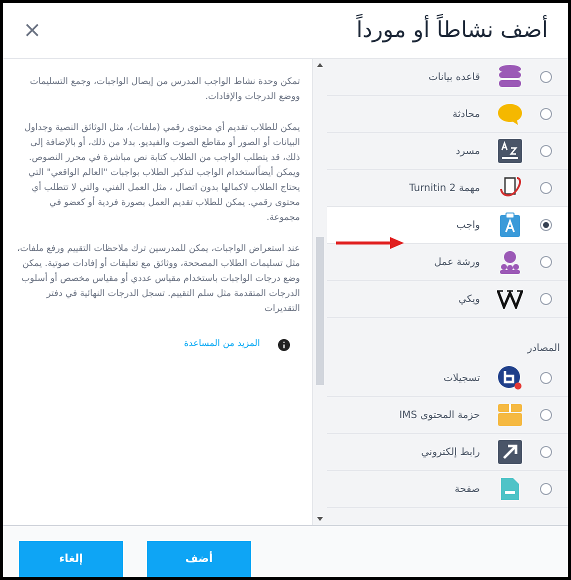 This screenshot has height=580, width=571. What do you see at coordinates (161, 173) in the screenshot?
I see `description-paragraph: يمكن للطلاب تقديم أي محتوى رقمي (ملفات)، مثل الوثائق النصية وجداول البيانات أو الصور أو مقاطع الصوت والفيديو. بدلا من ذلك، أو بالإضافة إلى ذلك، قد يتطلب الواجب من الطلاب كتابة نص مباشرة في محرر النصوص. ويمكن أيضاًاستخدام الواجب لتذكير الطلاب بواجبات "العالم الواقعي" التي يحتاج الطلاب لاكمالها بدون اتصال ، مثل العمل الفني، والتي لا تتطلب أي محتوى رقمي. يمكن للطلاب تقديم العمل بصورة فردية أو كعضو في مجموعة.` at bounding box center [161, 173].